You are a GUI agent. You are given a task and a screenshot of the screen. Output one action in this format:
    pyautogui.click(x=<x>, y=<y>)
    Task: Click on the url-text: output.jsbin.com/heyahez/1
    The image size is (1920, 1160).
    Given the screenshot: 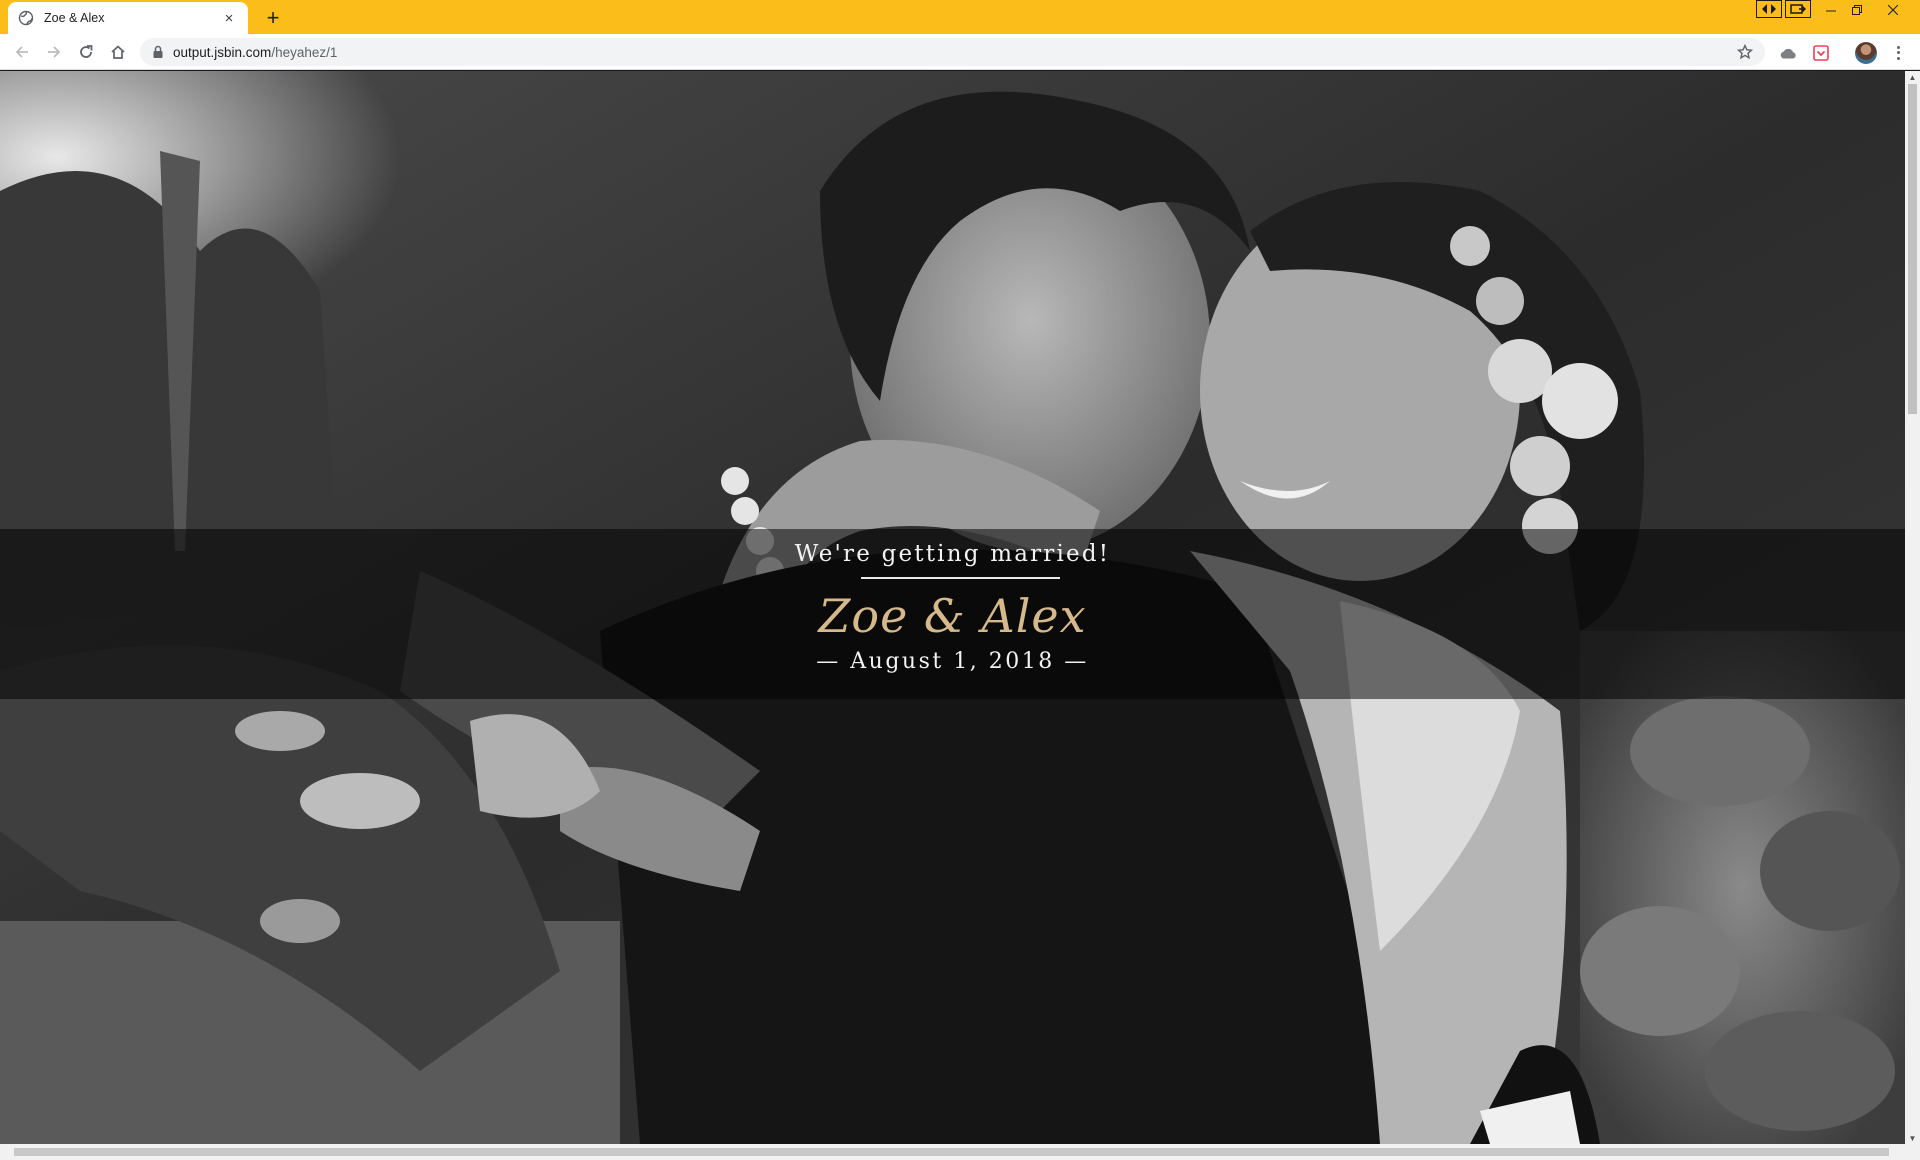 What is the action you would take?
    pyautogui.click(x=255, y=52)
    